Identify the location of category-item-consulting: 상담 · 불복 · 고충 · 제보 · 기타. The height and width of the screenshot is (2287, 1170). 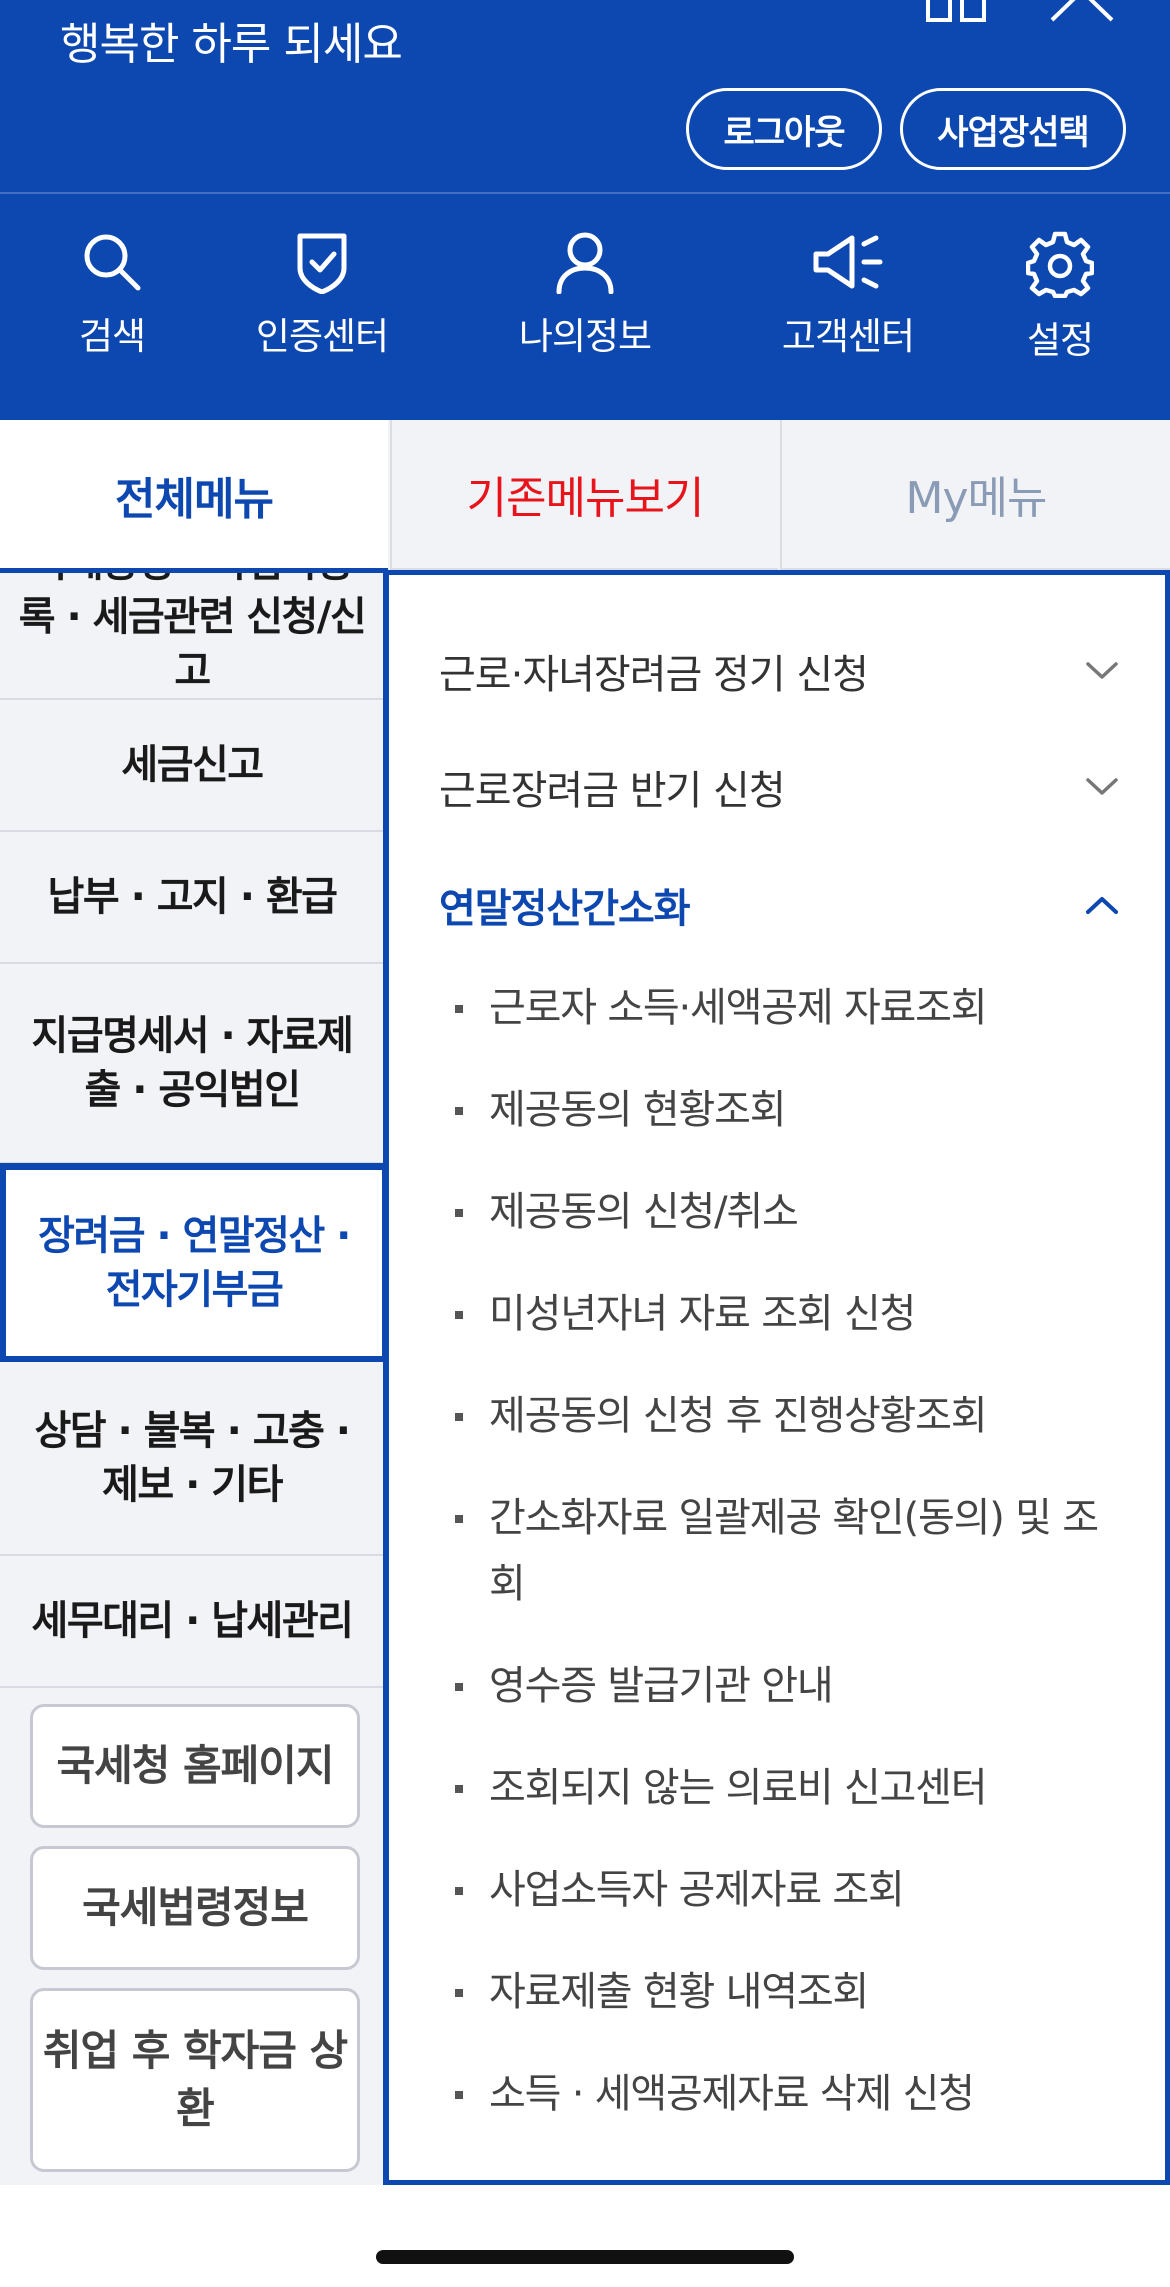
(192, 1459).